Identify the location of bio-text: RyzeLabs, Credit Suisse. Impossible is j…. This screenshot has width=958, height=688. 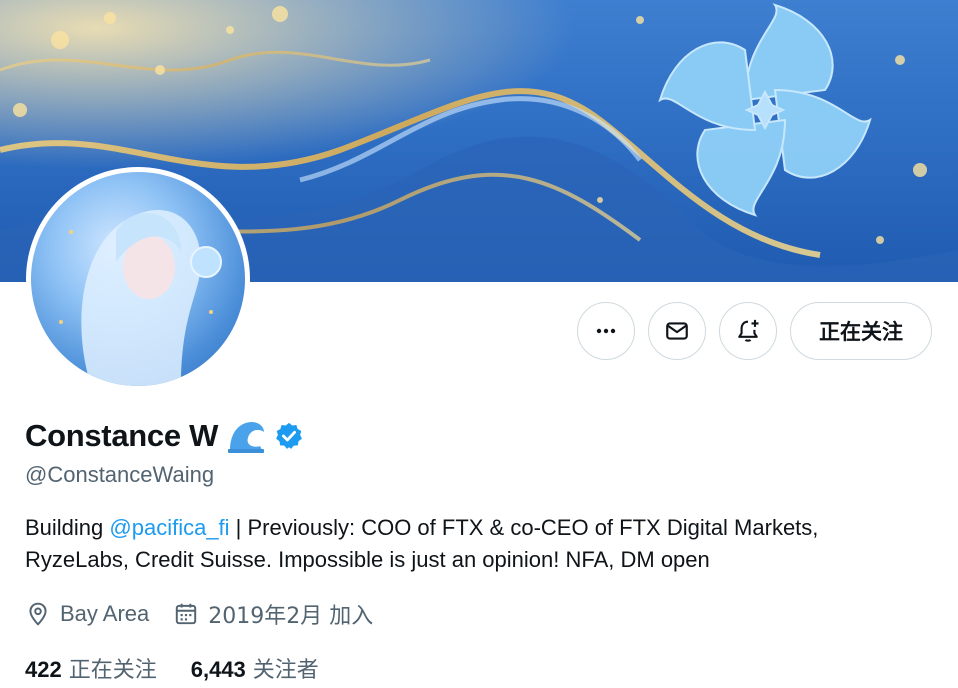
(367, 559).